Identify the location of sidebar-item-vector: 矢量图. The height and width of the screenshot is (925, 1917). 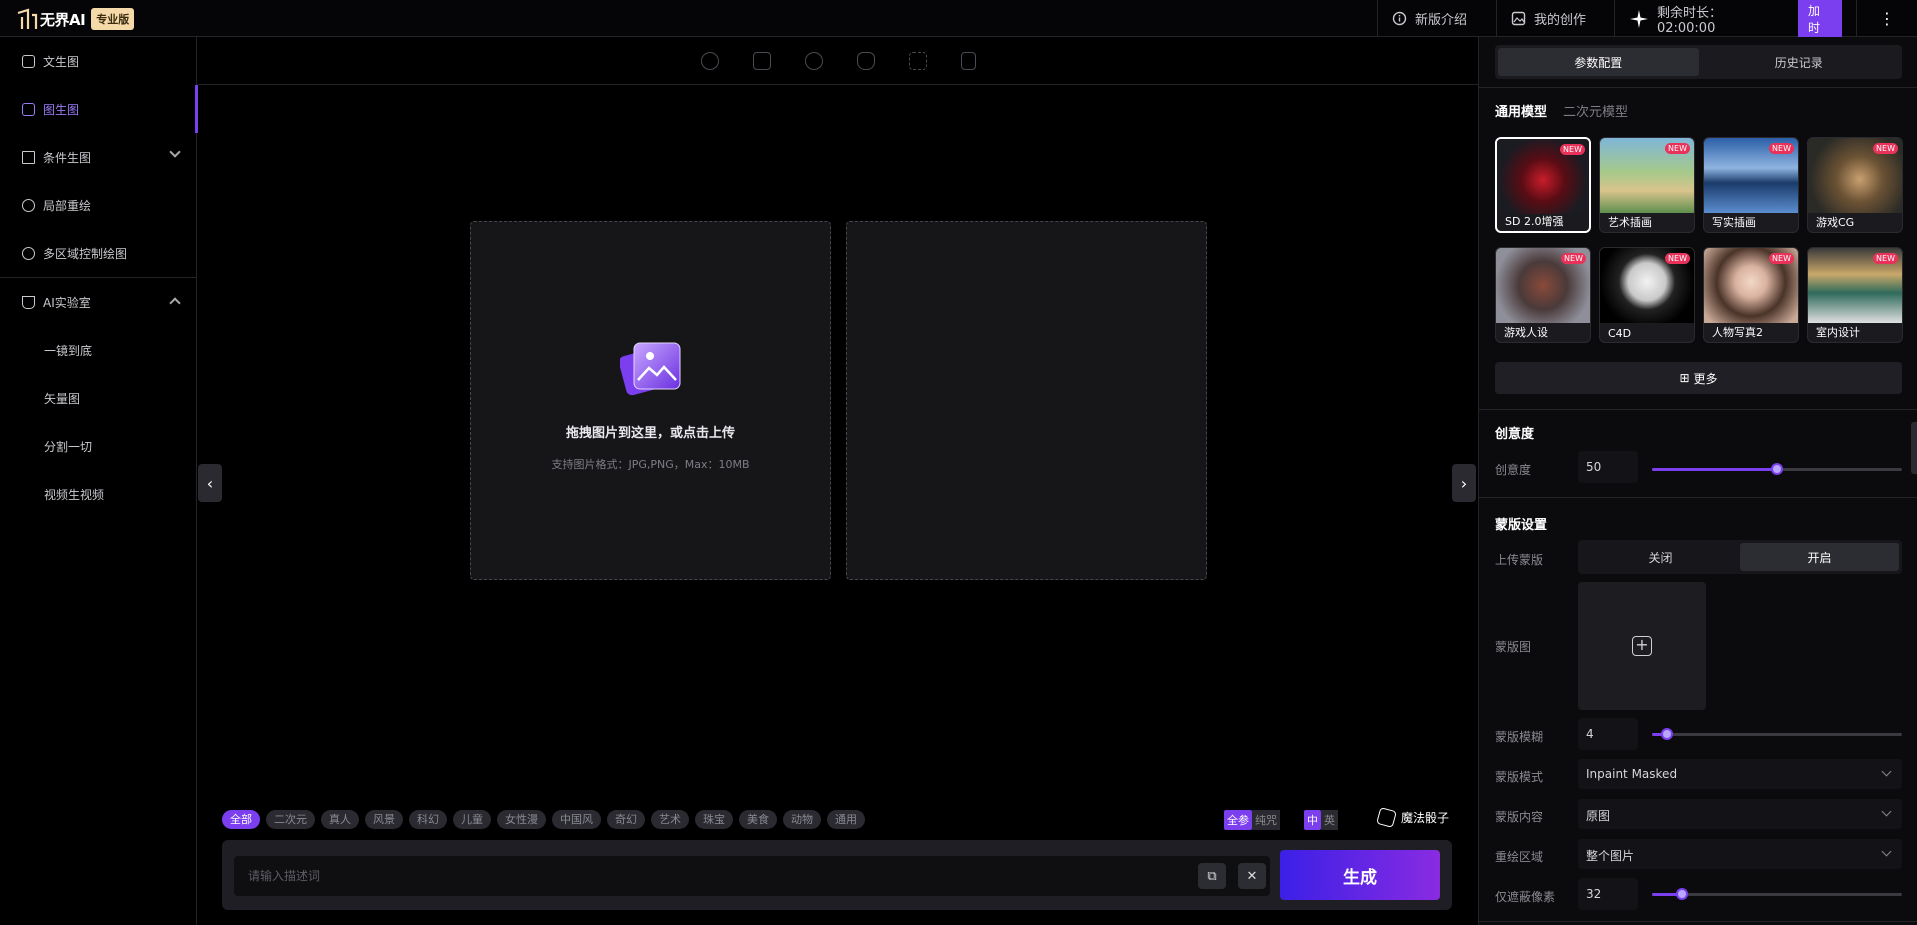
(98, 398).